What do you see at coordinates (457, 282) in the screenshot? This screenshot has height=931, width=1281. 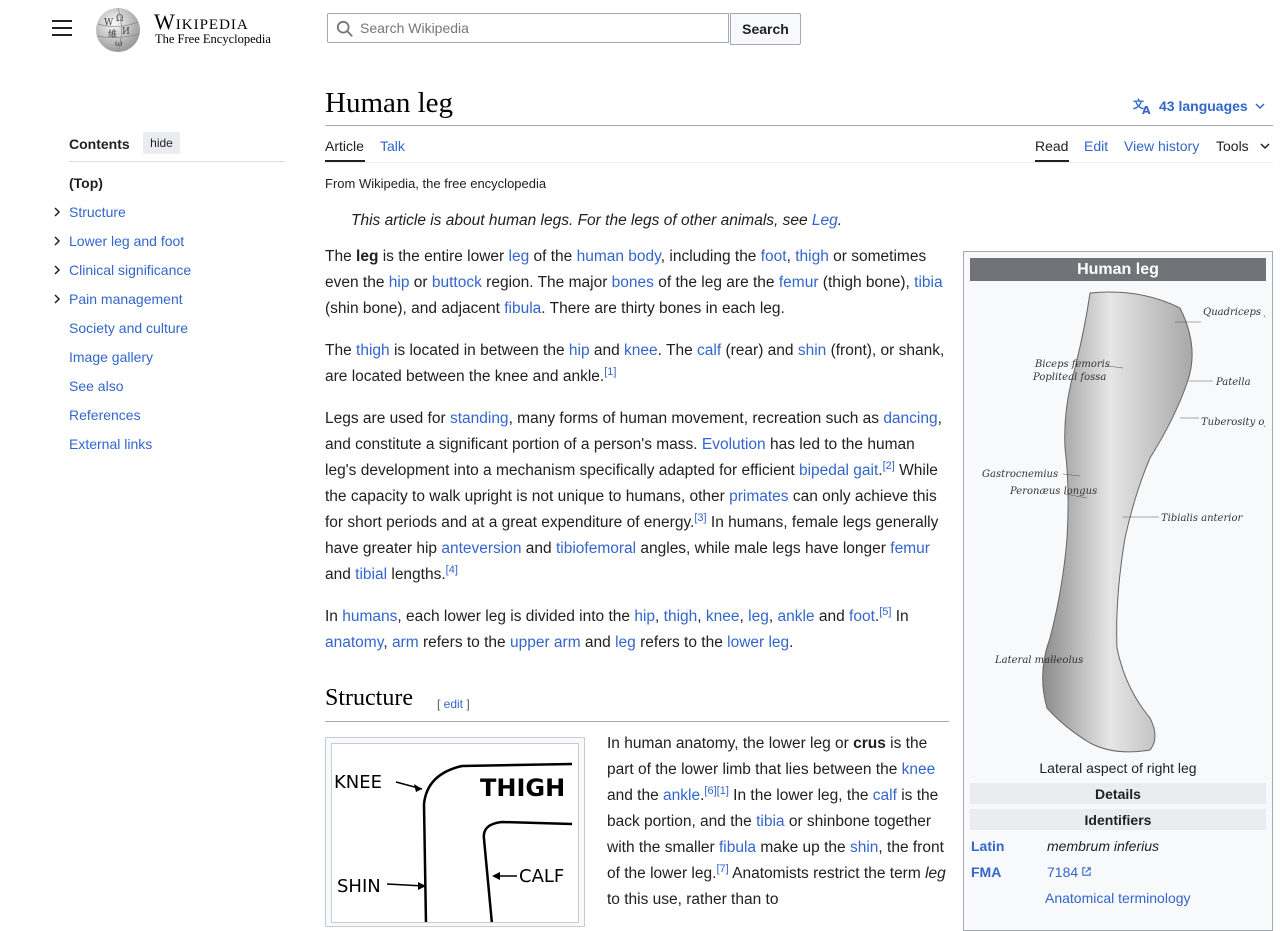 I see `link: buttock` at bounding box center [457, 282].